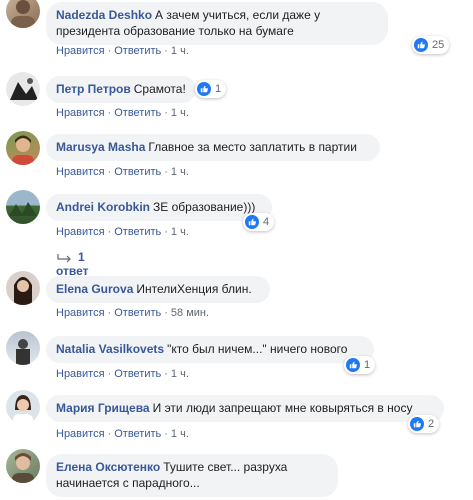 The height and width of the screenshot is (500, 473). Describe the element at coordinates (94, 289) in the screenshot. I see `comment-author: Elena Gurova` at that location.